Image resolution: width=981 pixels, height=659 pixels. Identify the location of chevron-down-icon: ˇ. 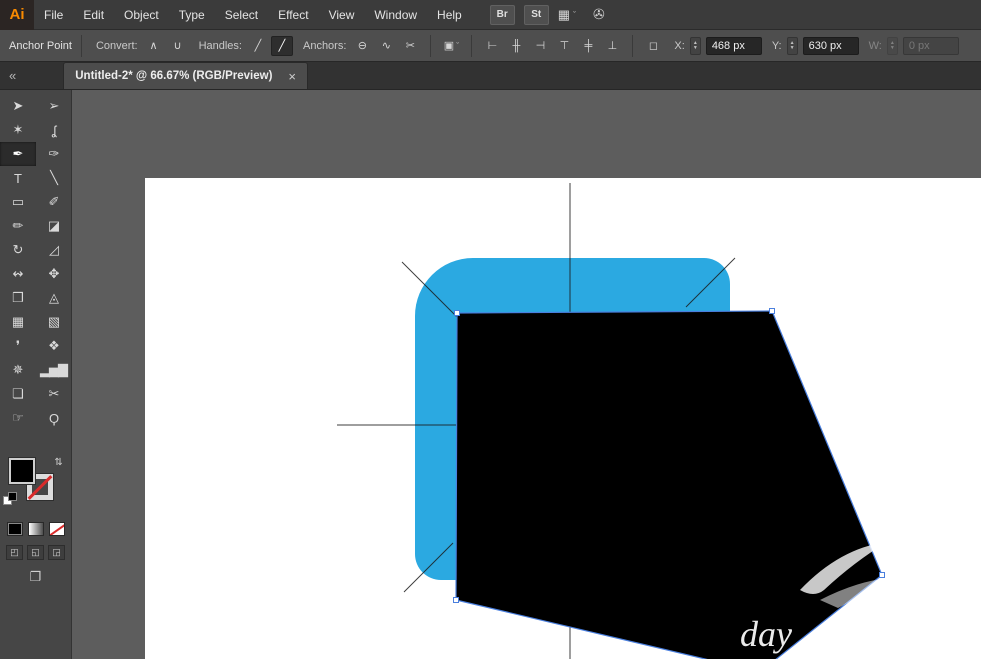
(575, 14).